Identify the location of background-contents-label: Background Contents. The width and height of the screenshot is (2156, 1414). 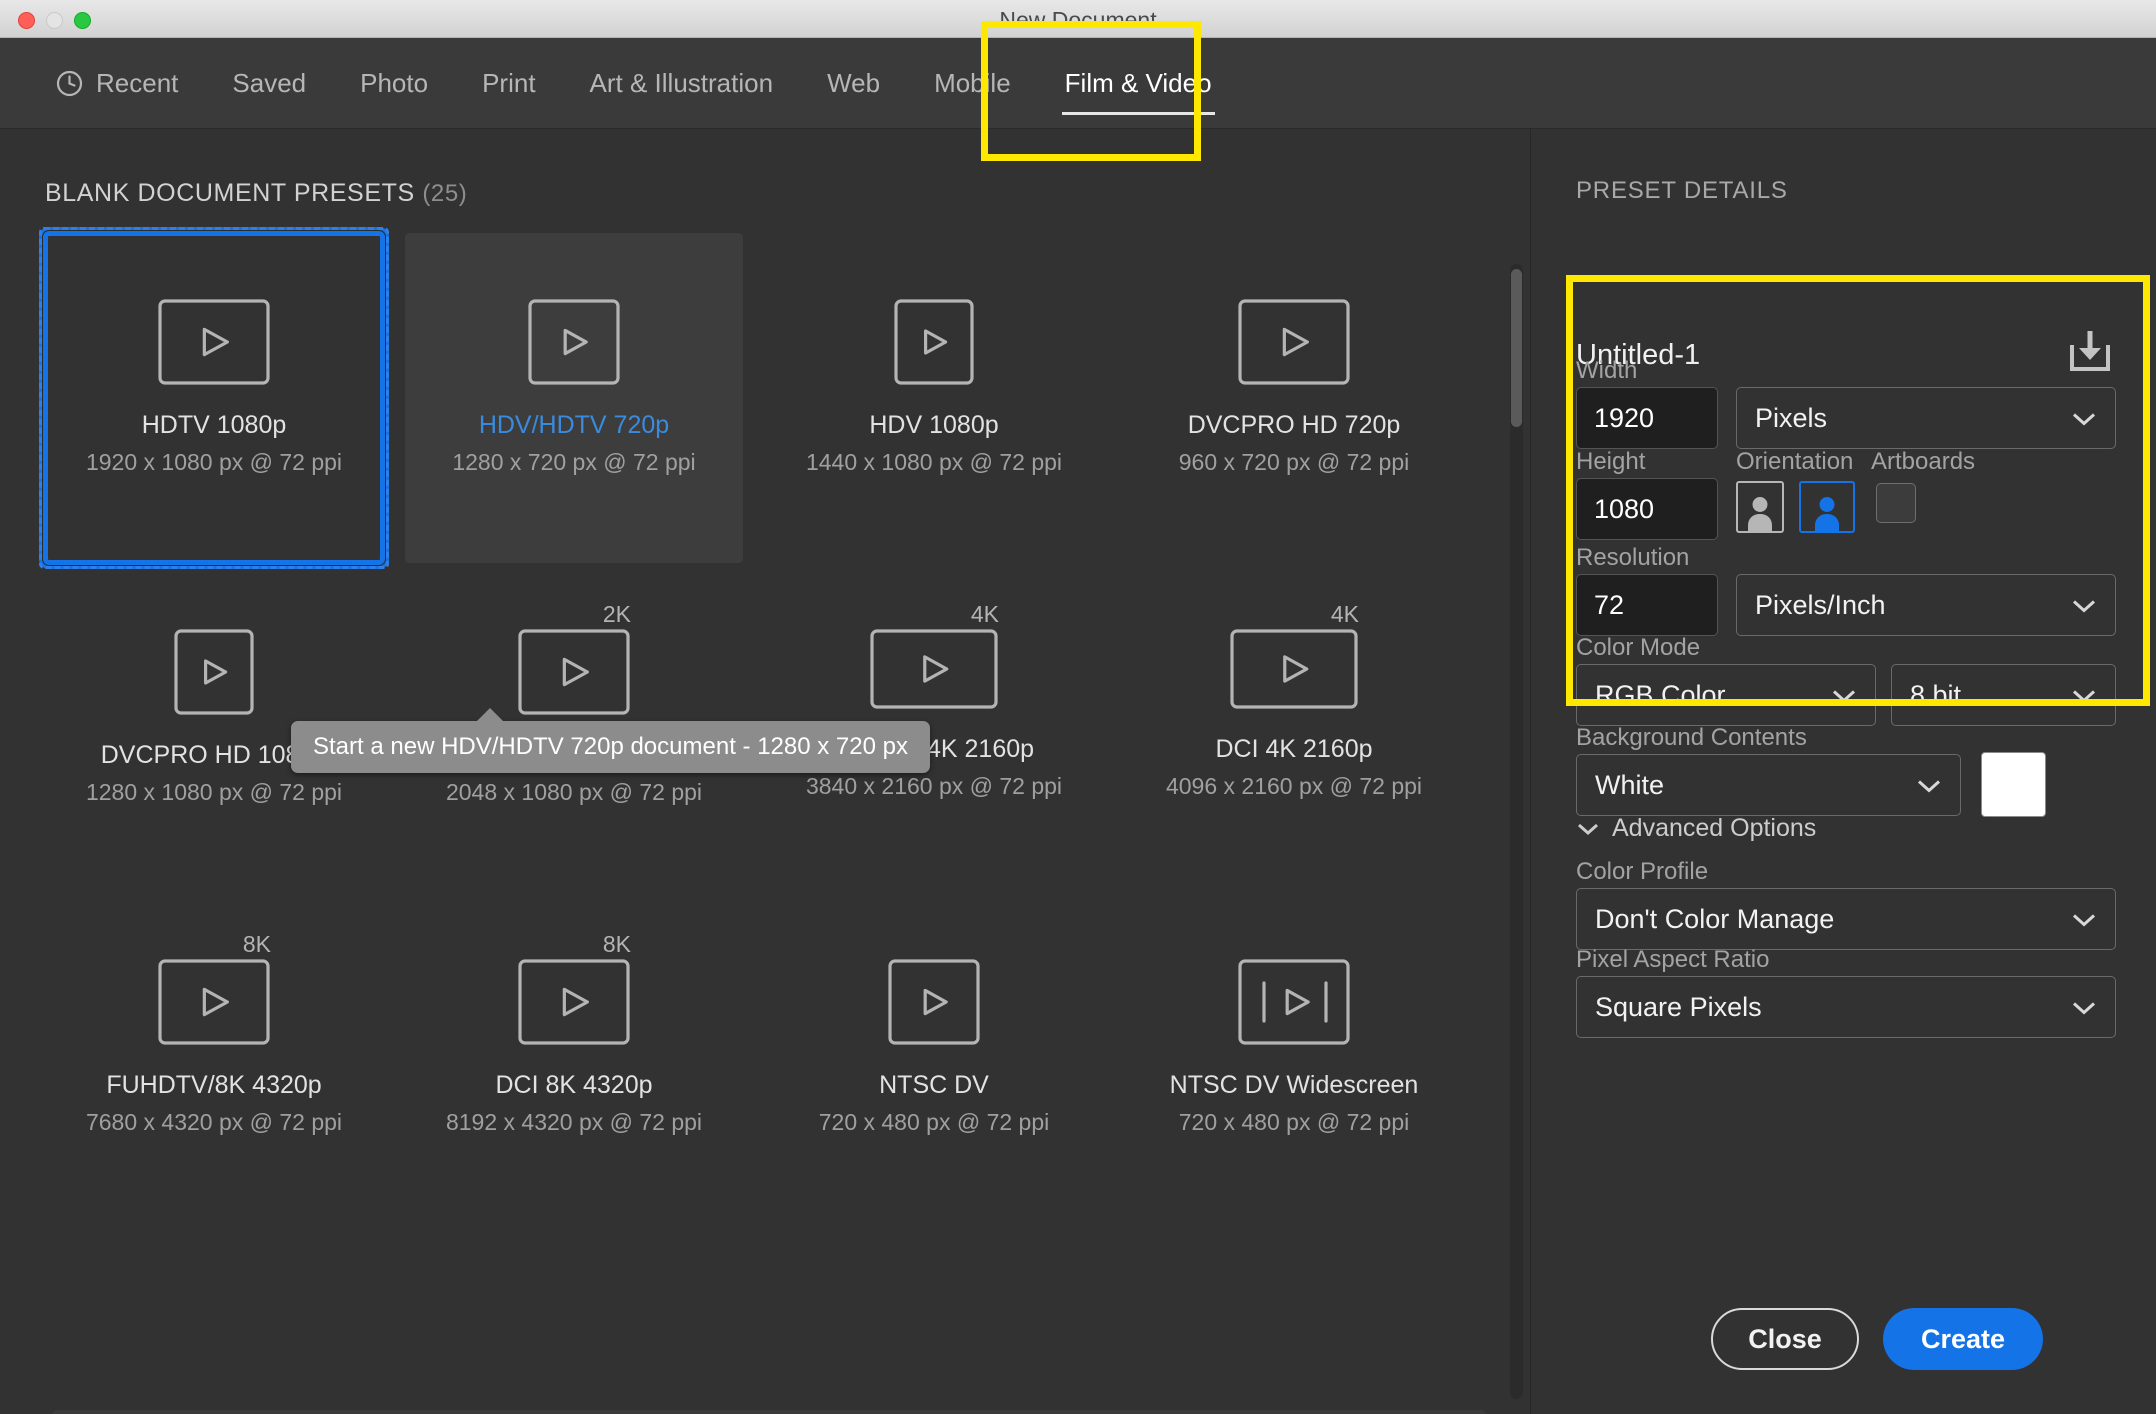
(1691, 737).